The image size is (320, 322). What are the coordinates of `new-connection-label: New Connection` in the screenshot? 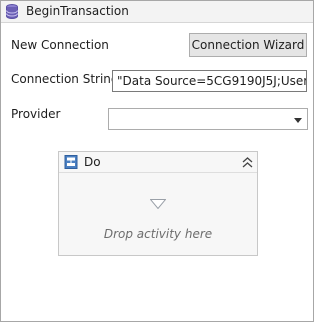 It's located at (60, 45).